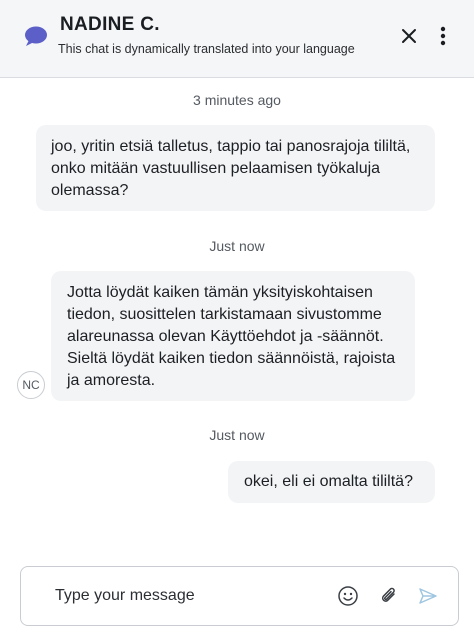  Describe the element at coordinates (428, 596) in the screenshot. I see `send-icon` at that location.